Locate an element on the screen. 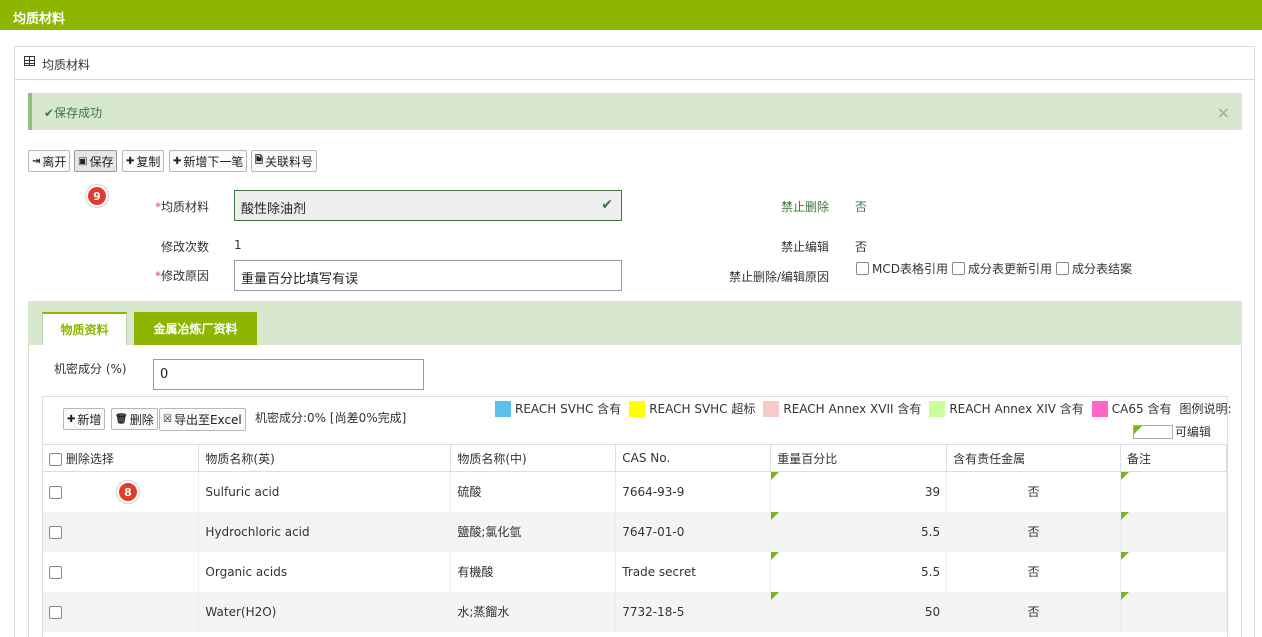 Image resolution: width=1262 pixels, height=637 pixels. tab-substance-data: 物质资料 is located at coordinates (84, 328).